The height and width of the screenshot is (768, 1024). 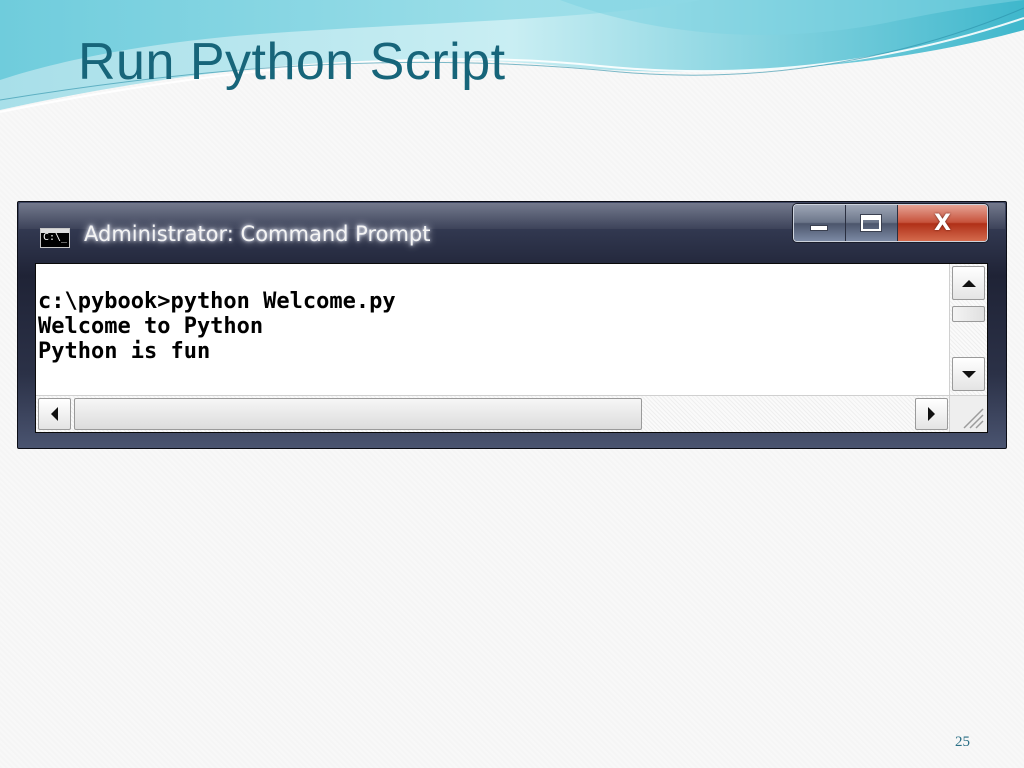 I want to click on resize-grip, so click(x=968, y=413).